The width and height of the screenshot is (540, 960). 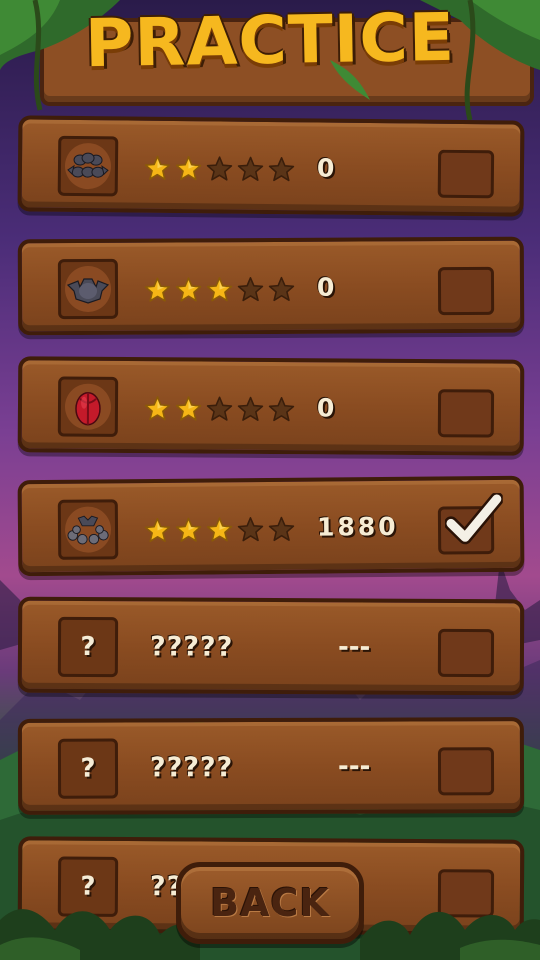 I want to click on level-row: 1880, so click(x=271, y=526).